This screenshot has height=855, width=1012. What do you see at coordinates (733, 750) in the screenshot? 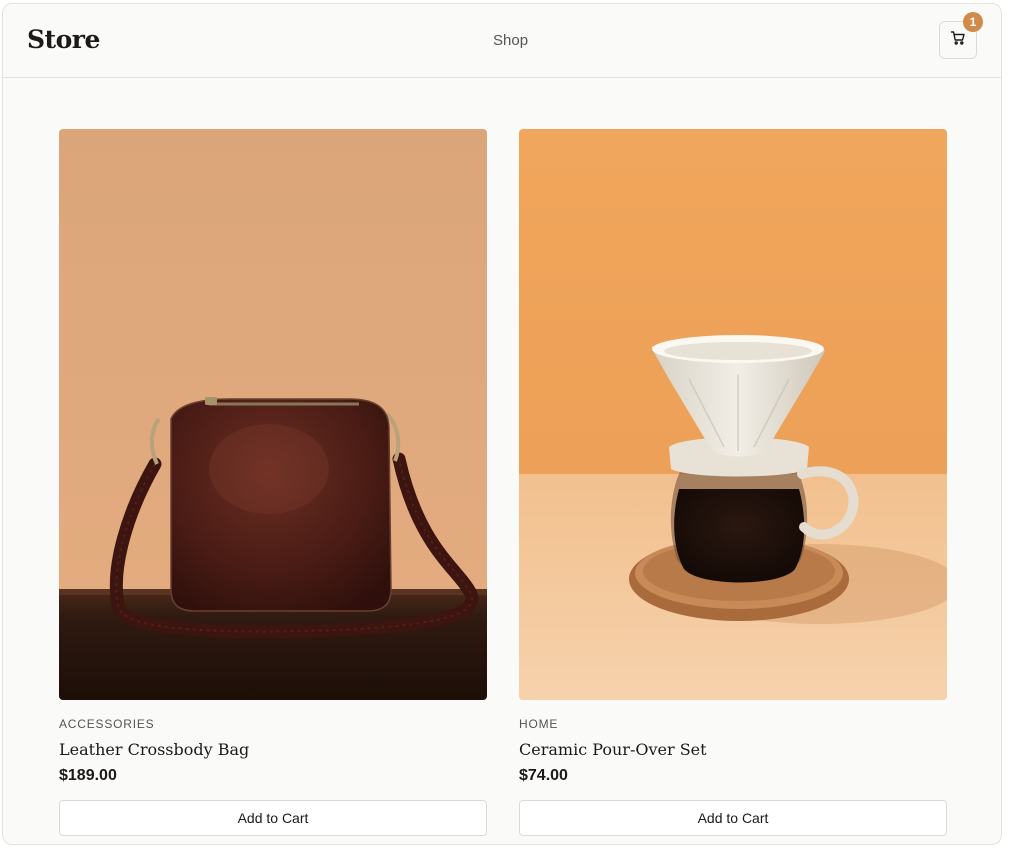
I see `product-name: Ceramic Pour-Over Set` at bounding box center [733, 750].